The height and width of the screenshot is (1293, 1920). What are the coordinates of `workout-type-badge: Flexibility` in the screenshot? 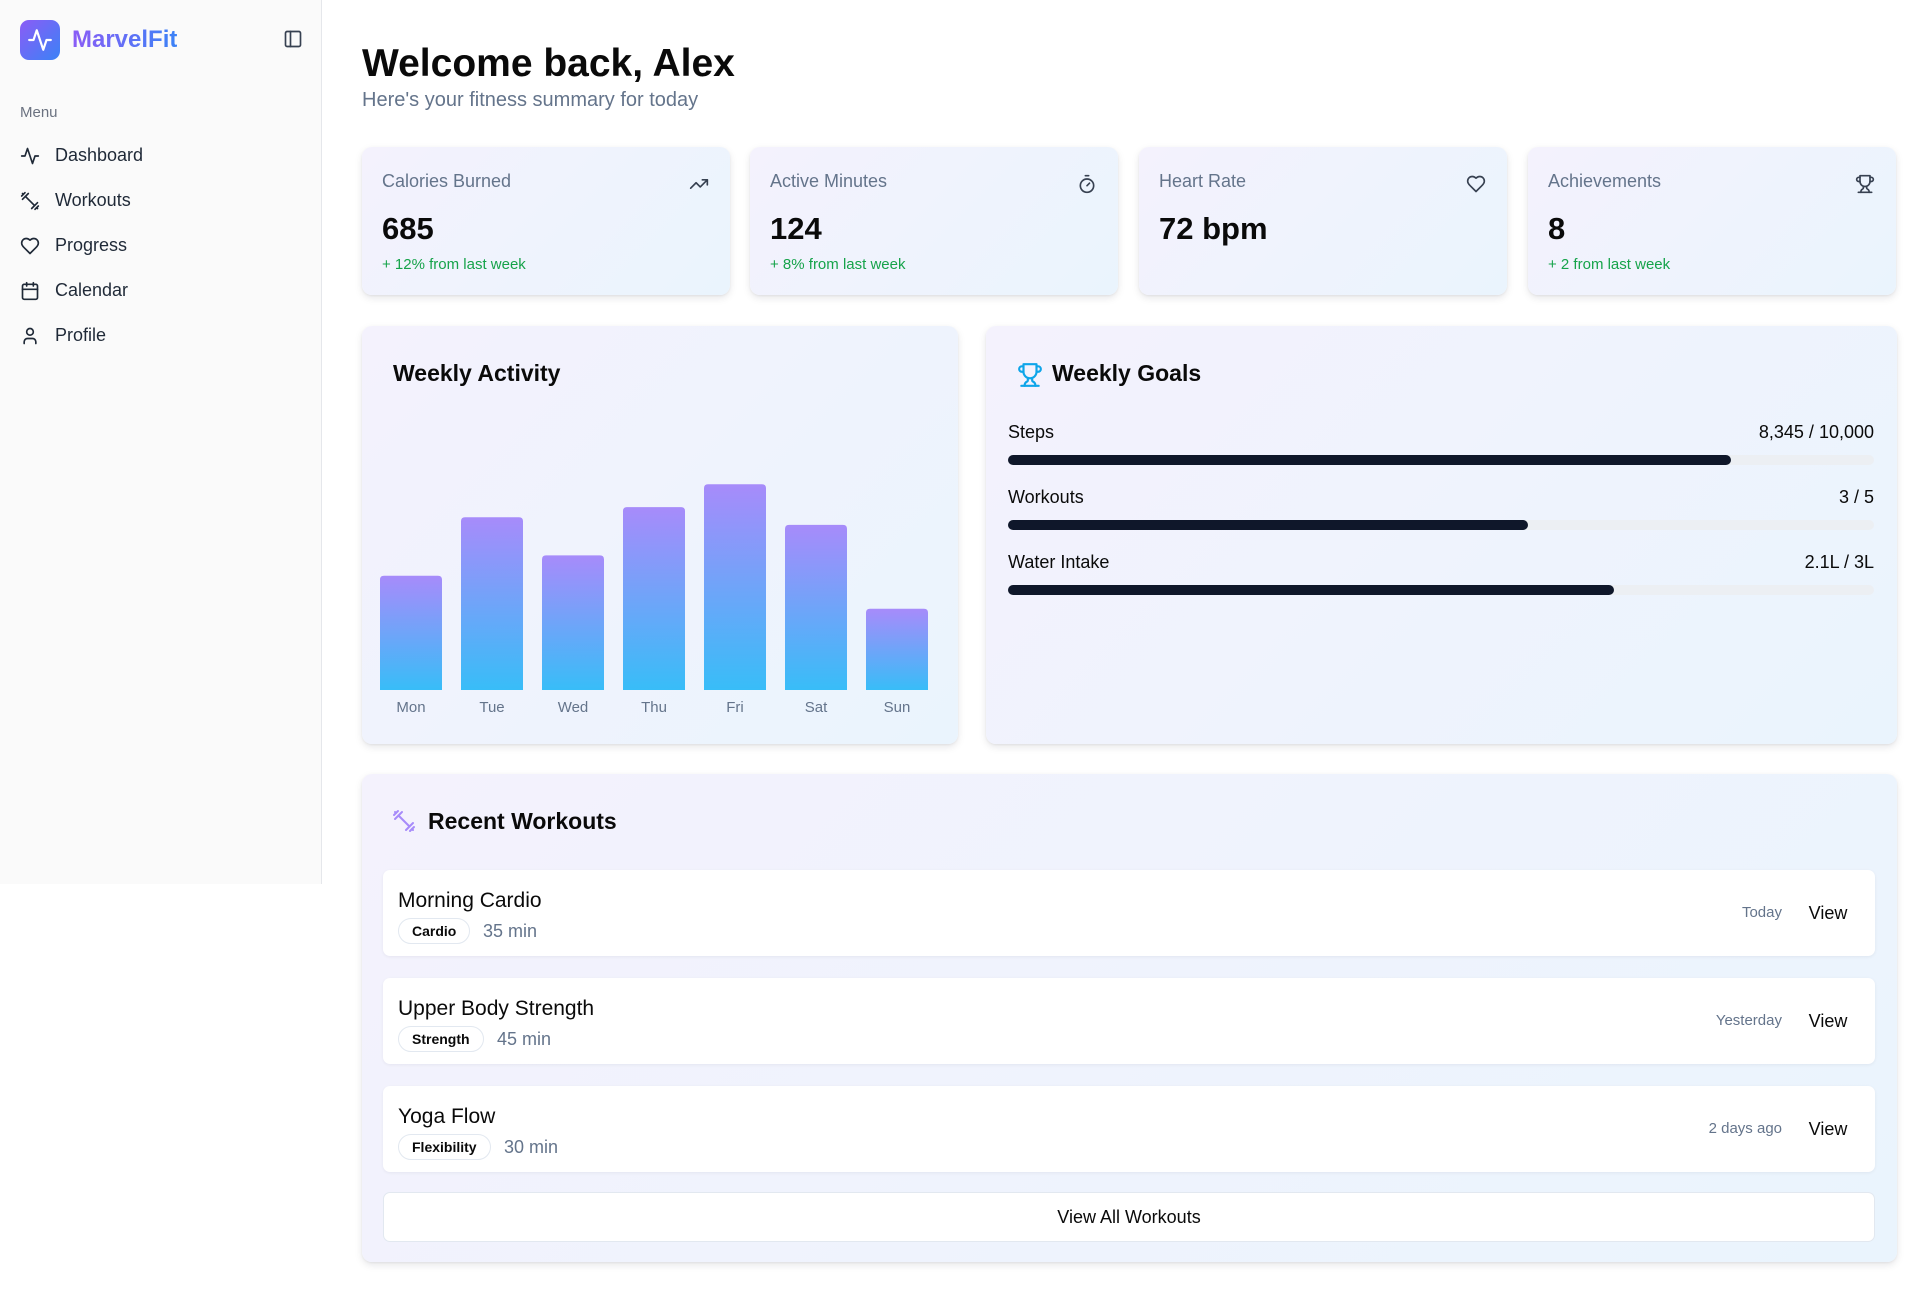 It's located at (444, 1147).